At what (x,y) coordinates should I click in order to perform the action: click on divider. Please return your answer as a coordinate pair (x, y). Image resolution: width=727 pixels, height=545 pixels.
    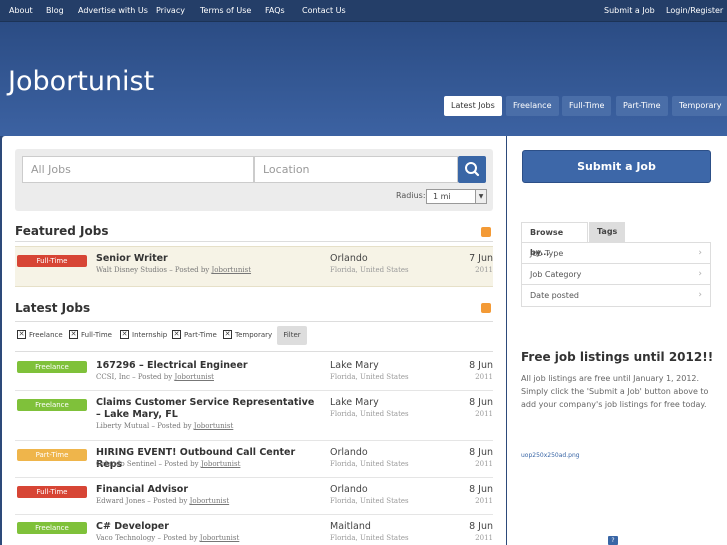
    Looking at the image, I should click on (254, 351).